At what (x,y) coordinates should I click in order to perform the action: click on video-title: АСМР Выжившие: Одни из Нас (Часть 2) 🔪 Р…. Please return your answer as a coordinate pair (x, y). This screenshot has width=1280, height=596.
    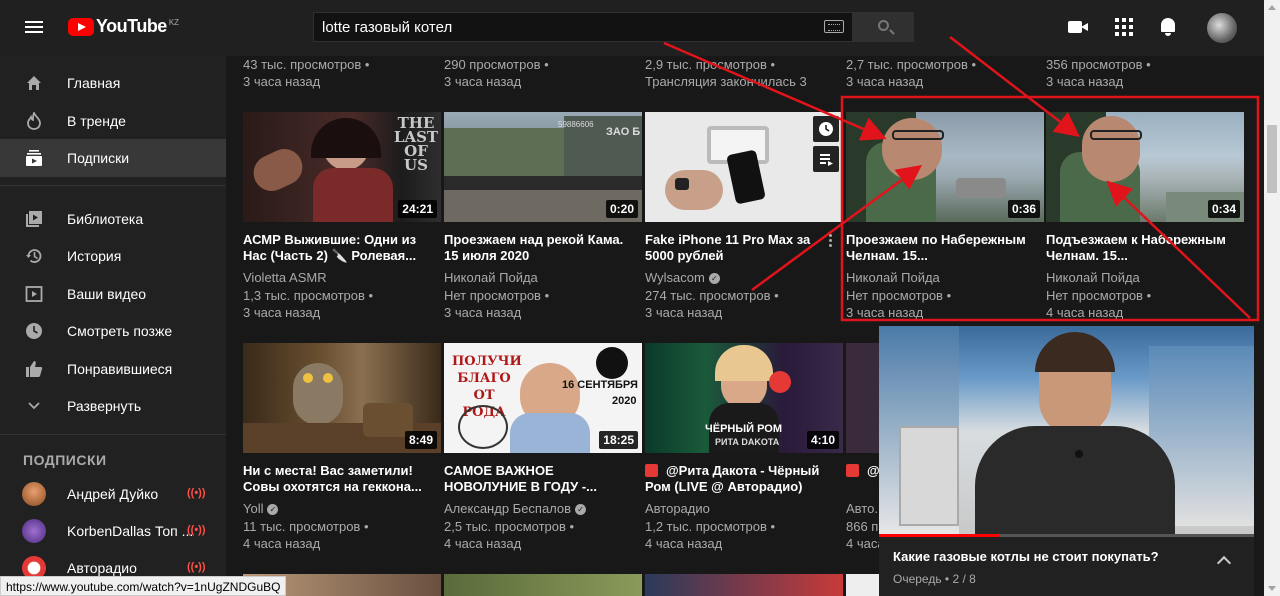
    Looking at the image, I should click on (338, 248).